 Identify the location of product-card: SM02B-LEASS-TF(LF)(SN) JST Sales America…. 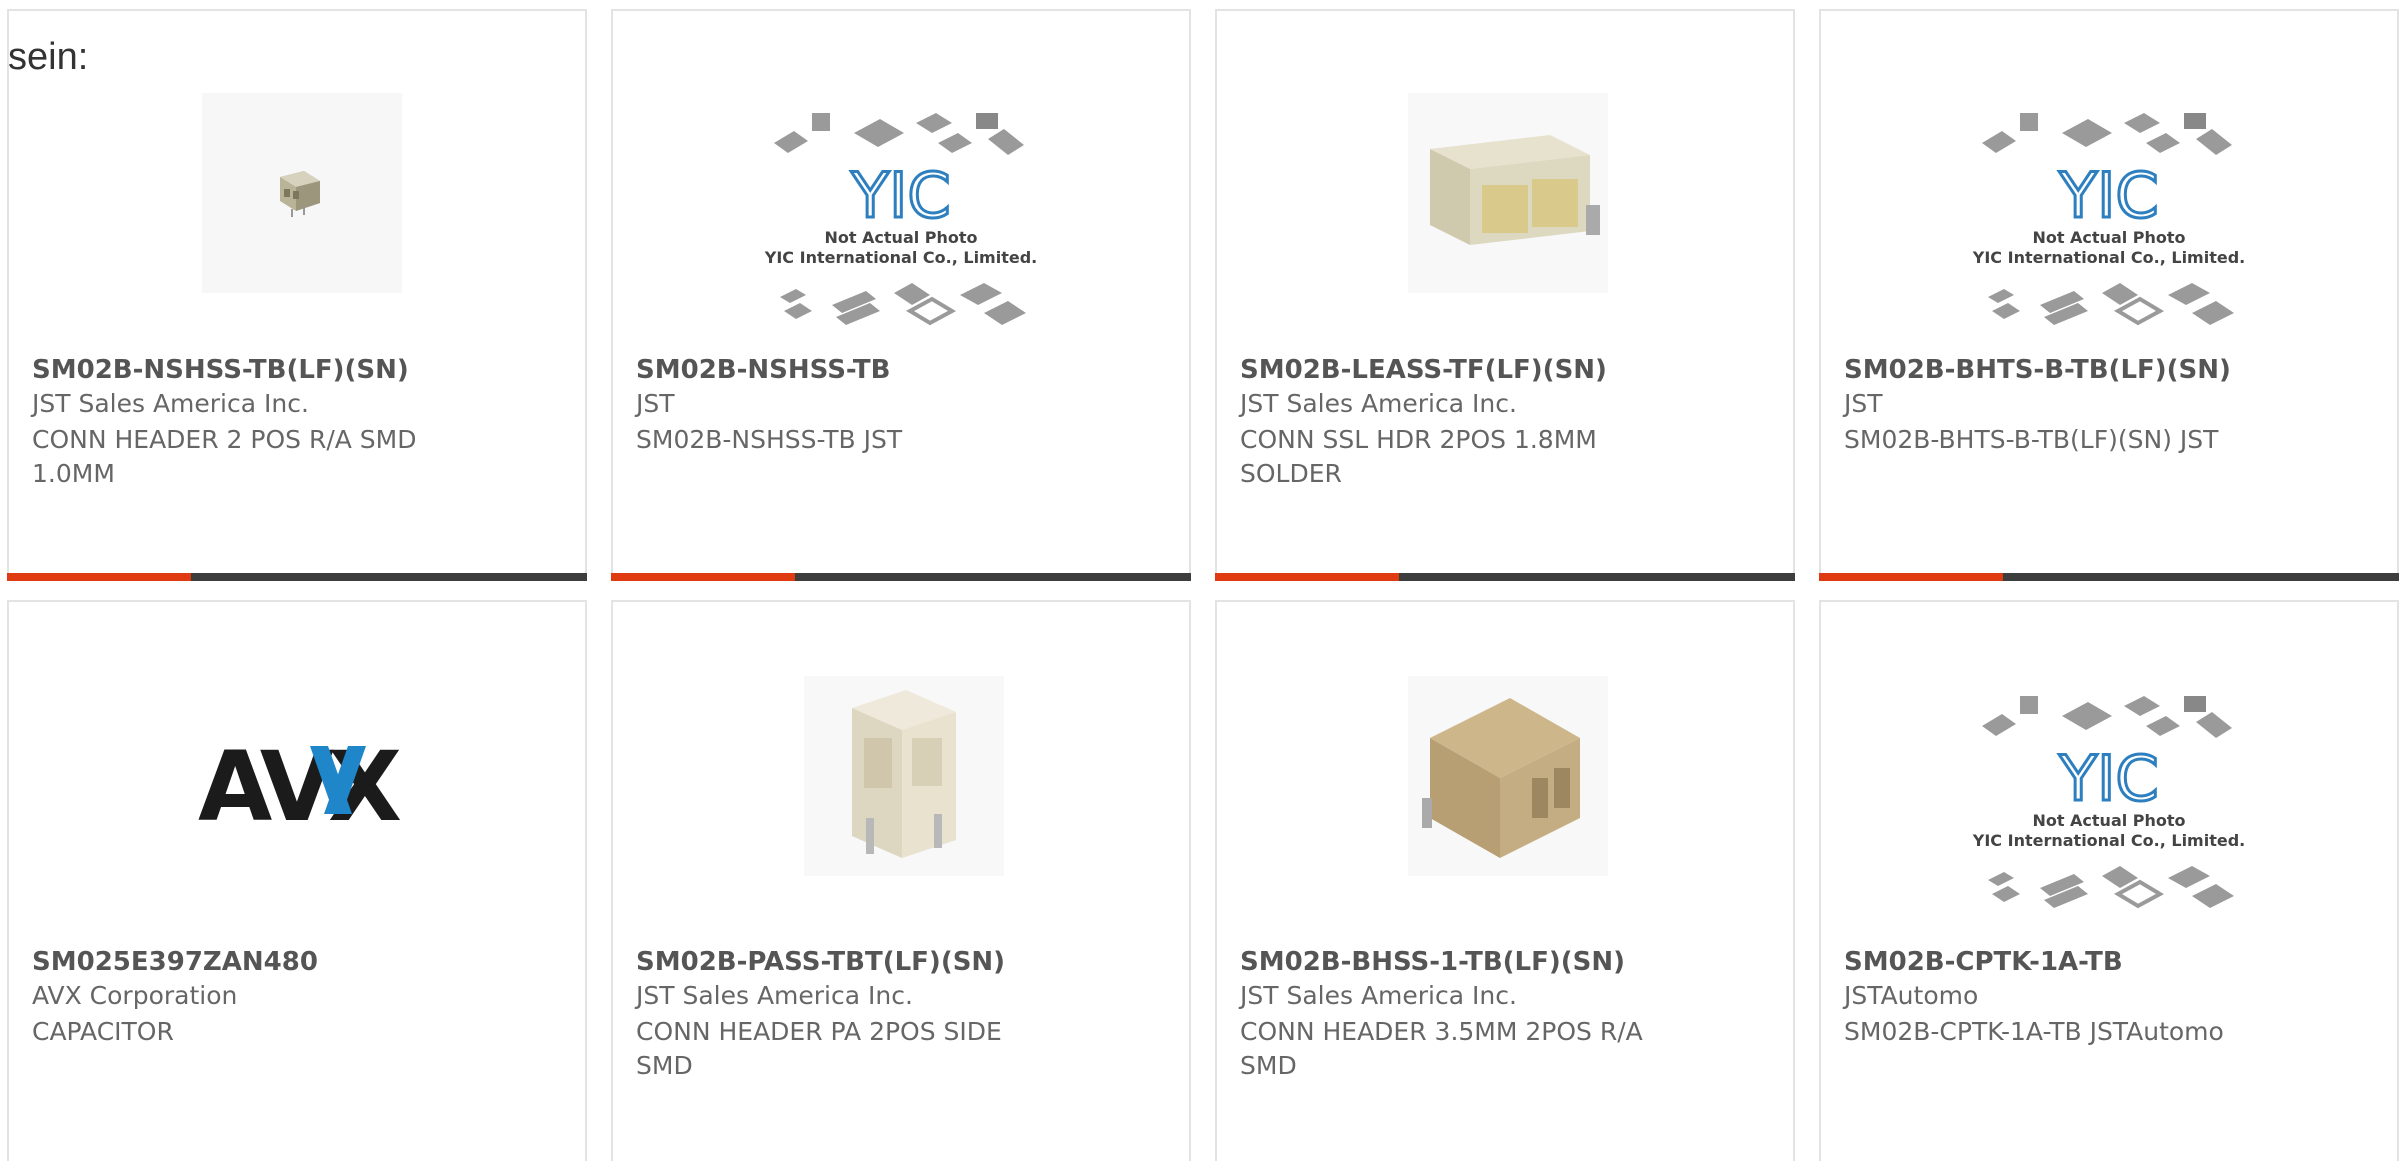
(1505, 295).